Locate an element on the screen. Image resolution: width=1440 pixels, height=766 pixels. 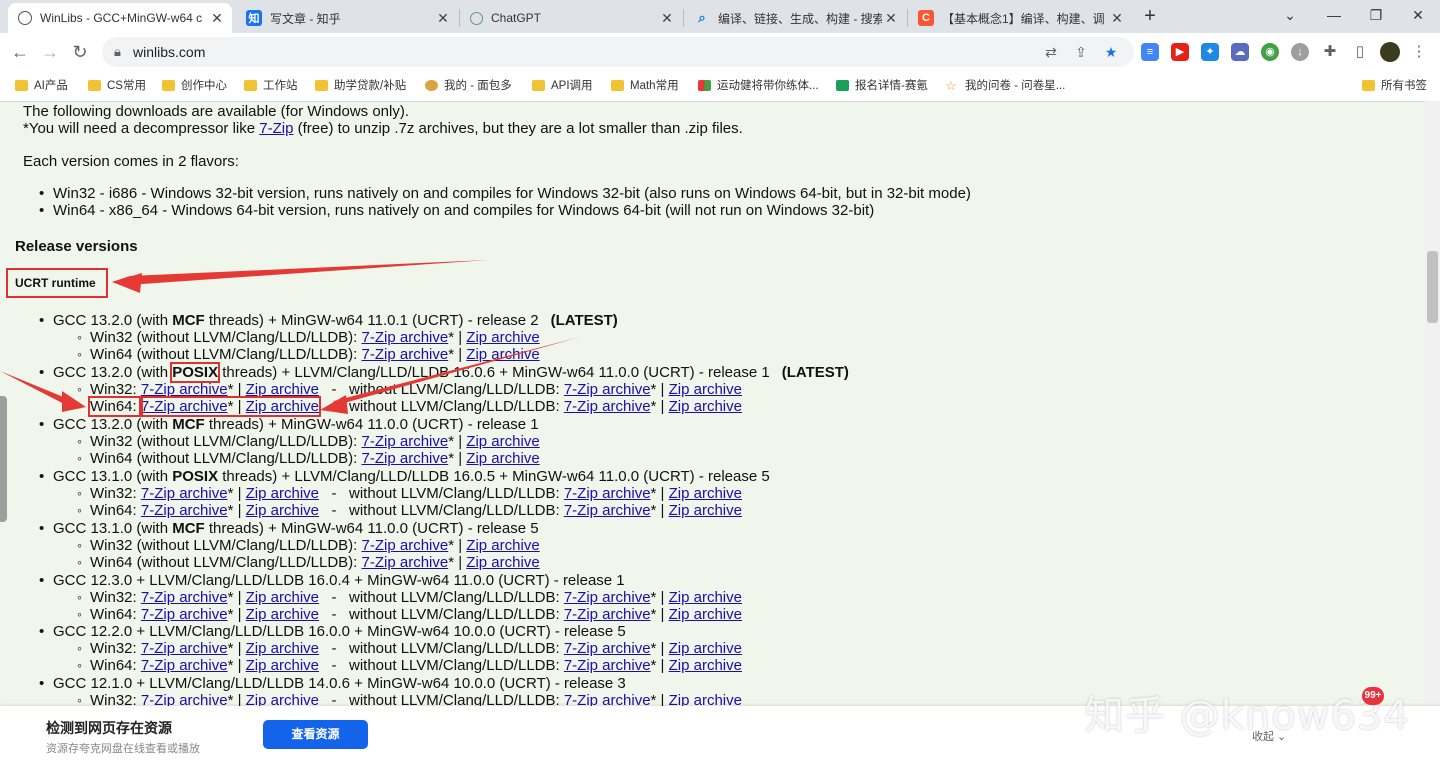
arrow-to-win64-links is located at coordinates (450, 375).